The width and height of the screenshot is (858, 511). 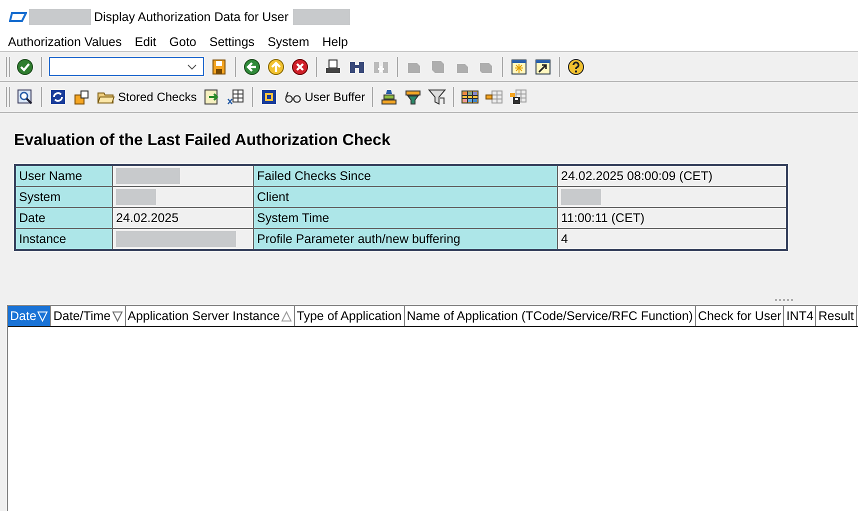 I want to click on details-icon, so click(x=25, y=97).